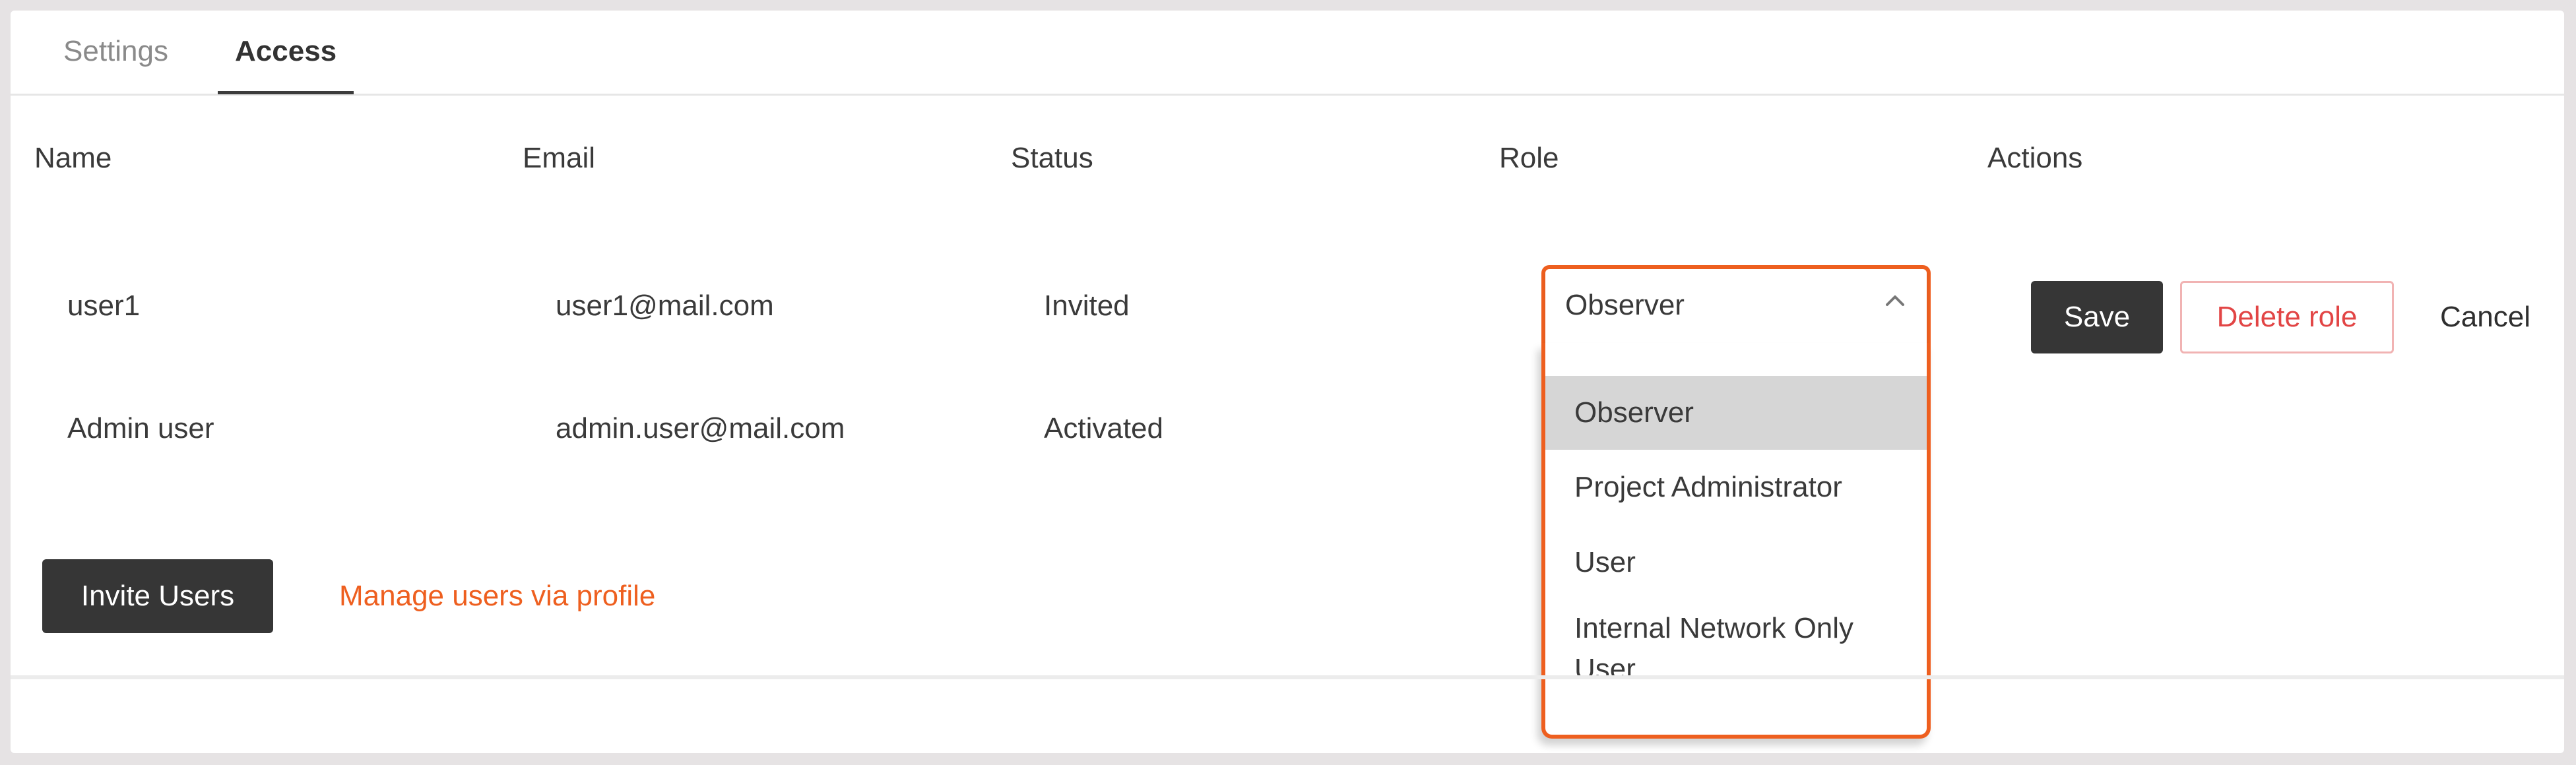  I want to click on delete-role-button: Delete role, so click(2287, 317).